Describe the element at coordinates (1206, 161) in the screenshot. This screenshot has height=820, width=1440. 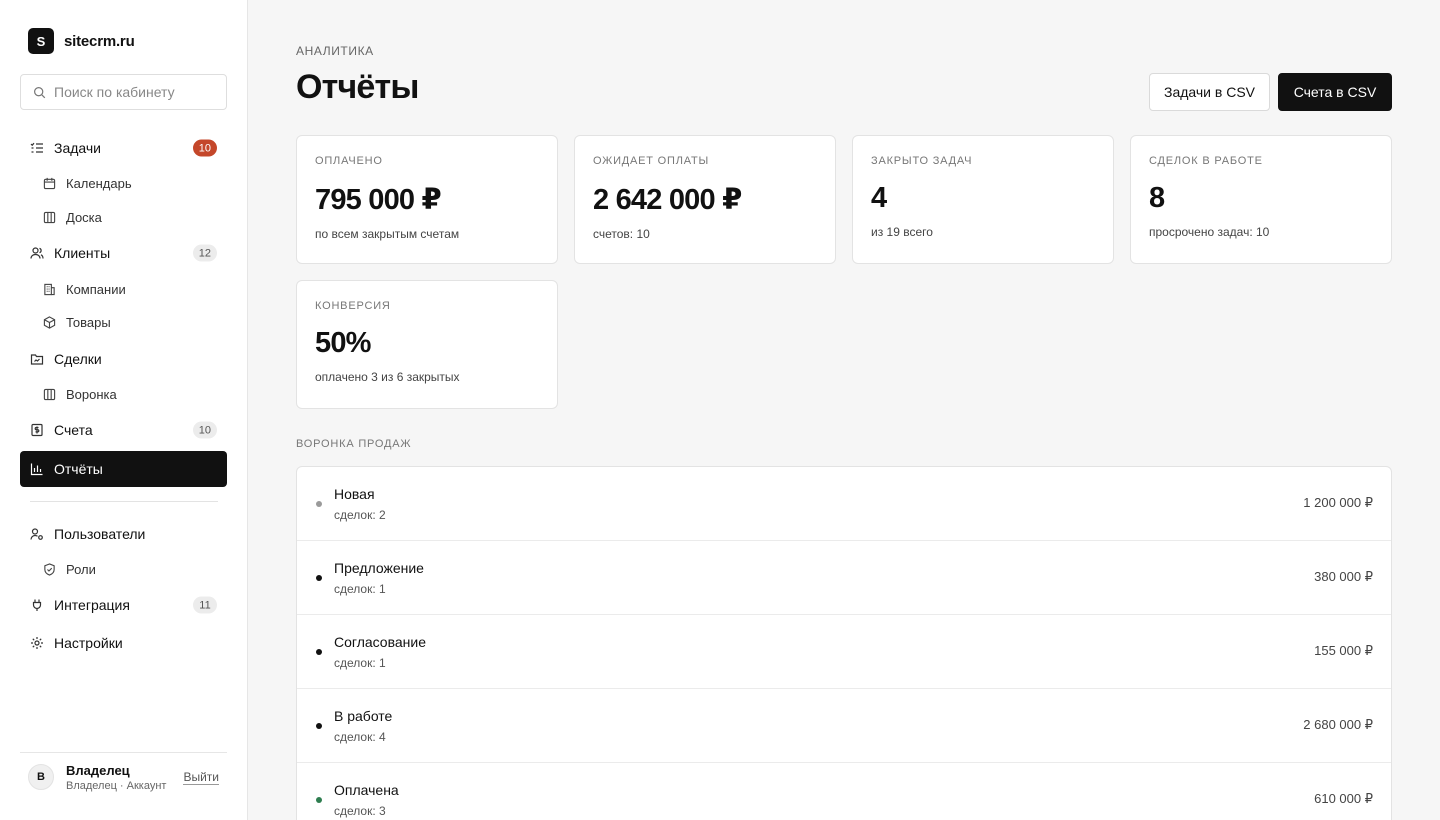
I see `stat-label: СДЕЛОК В РАБОТЕ` at that location.